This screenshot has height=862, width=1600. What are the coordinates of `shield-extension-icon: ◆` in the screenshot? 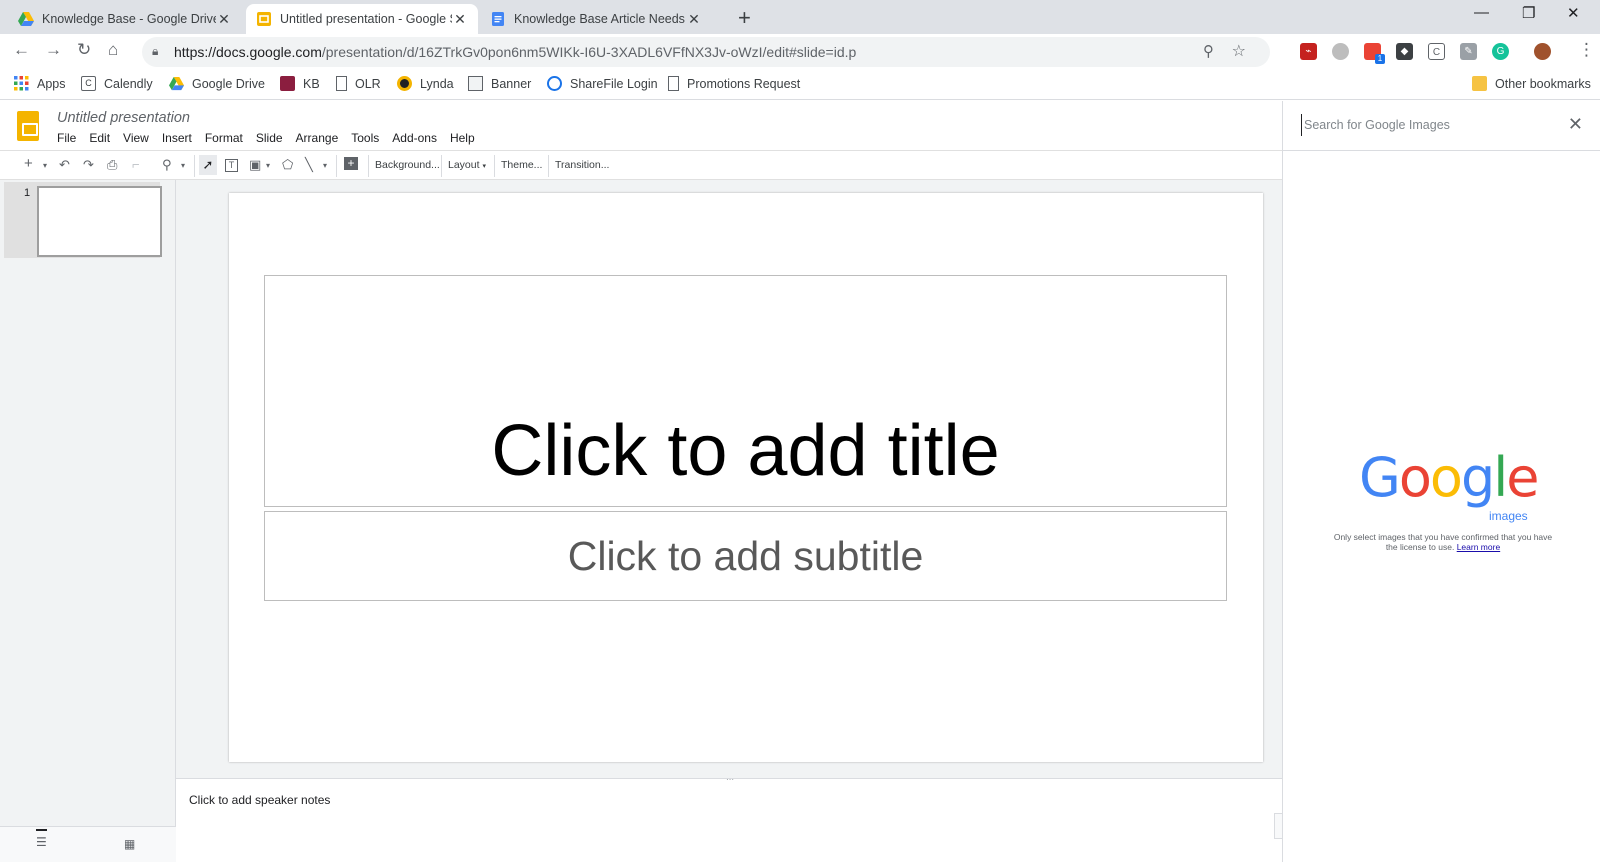 It's located at (1404, 51).